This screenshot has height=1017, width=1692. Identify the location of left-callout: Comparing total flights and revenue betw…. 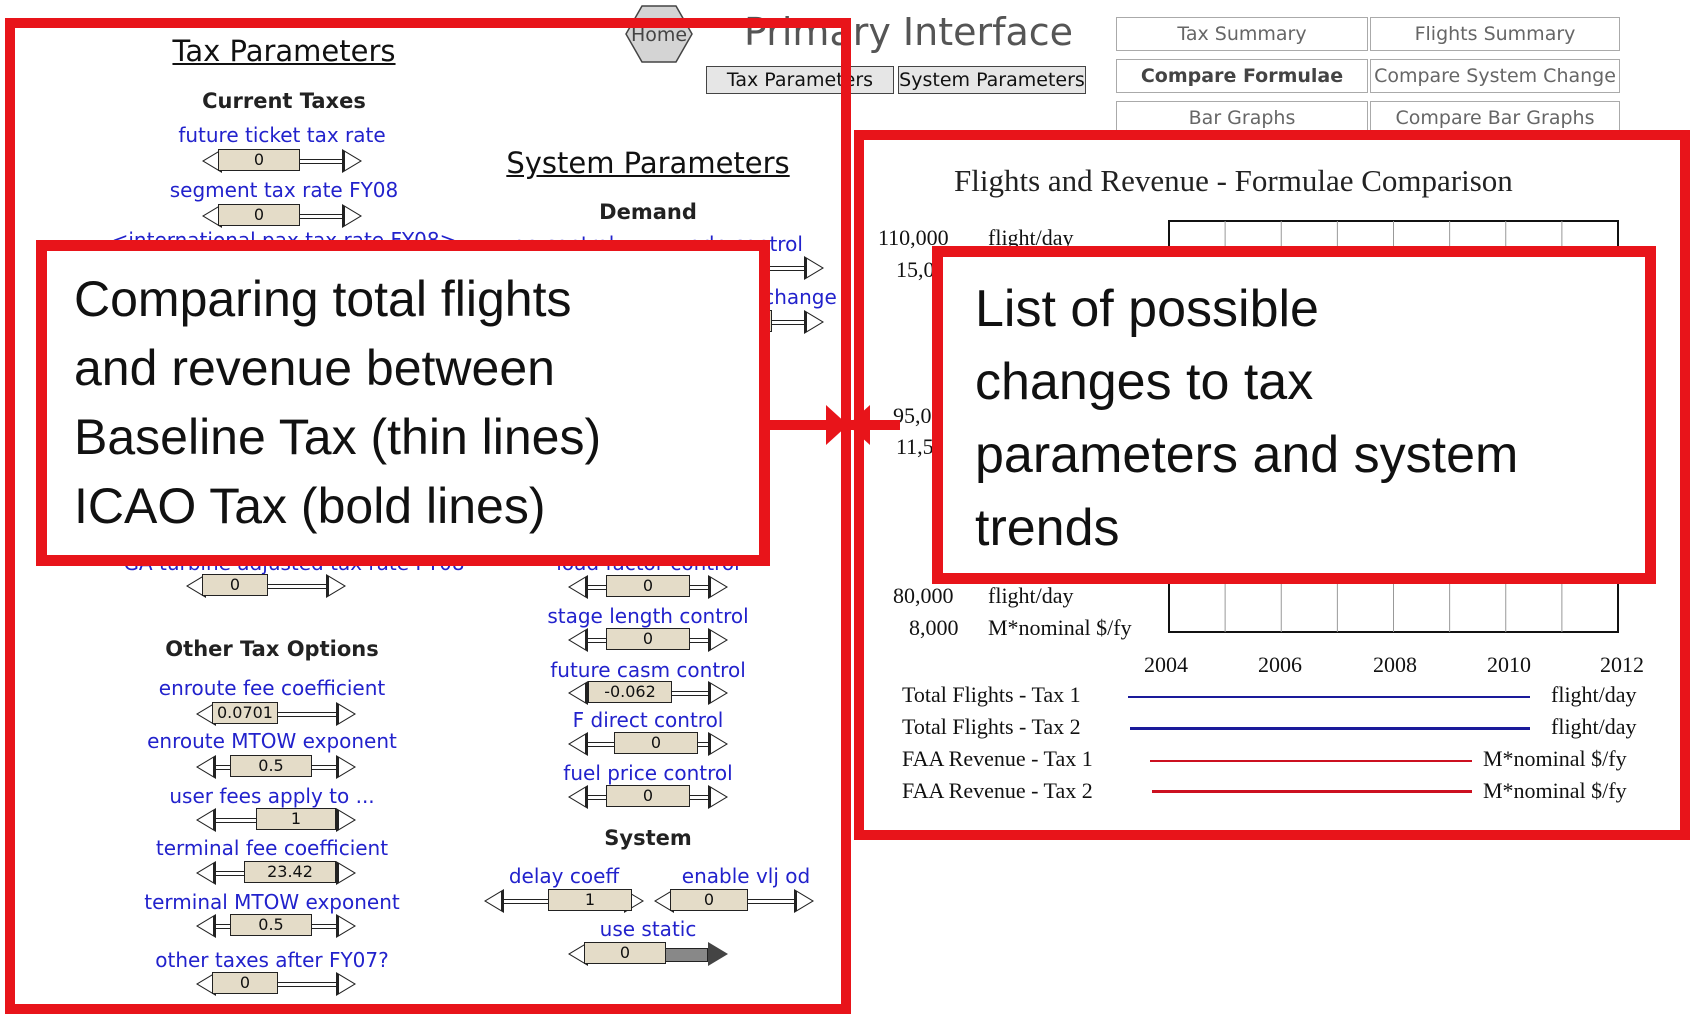
(403, 403).